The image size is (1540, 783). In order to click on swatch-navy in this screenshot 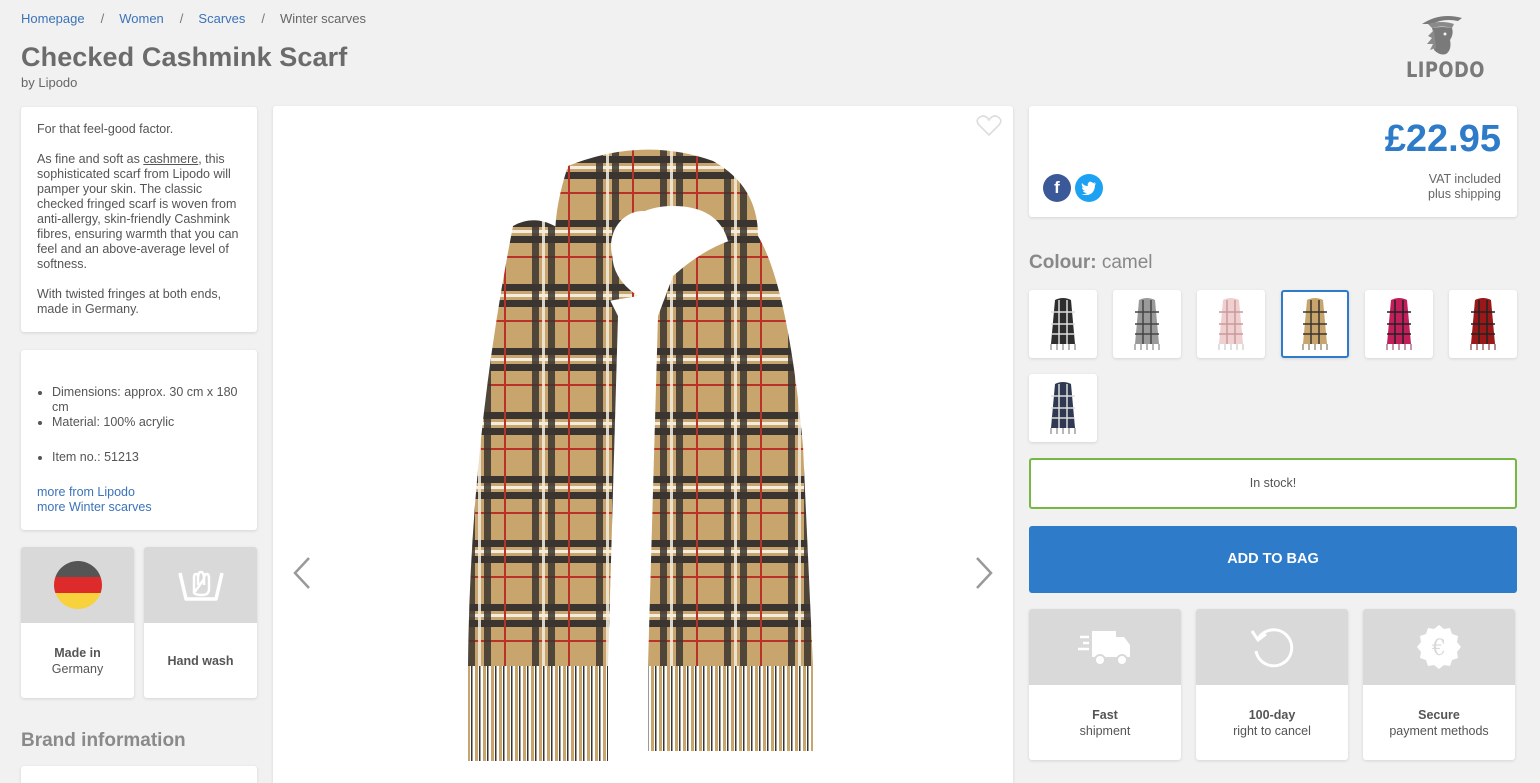, I will do `click(1063, 408)`.